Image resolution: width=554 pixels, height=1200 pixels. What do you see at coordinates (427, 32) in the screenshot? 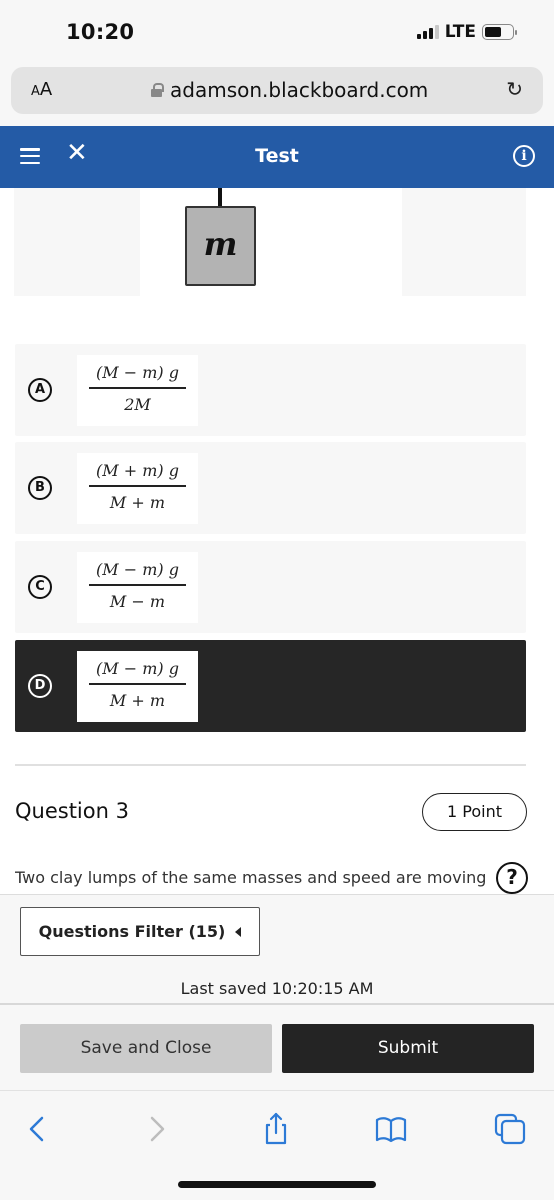
I see `signal-icon` at bounding box center [427, 32].